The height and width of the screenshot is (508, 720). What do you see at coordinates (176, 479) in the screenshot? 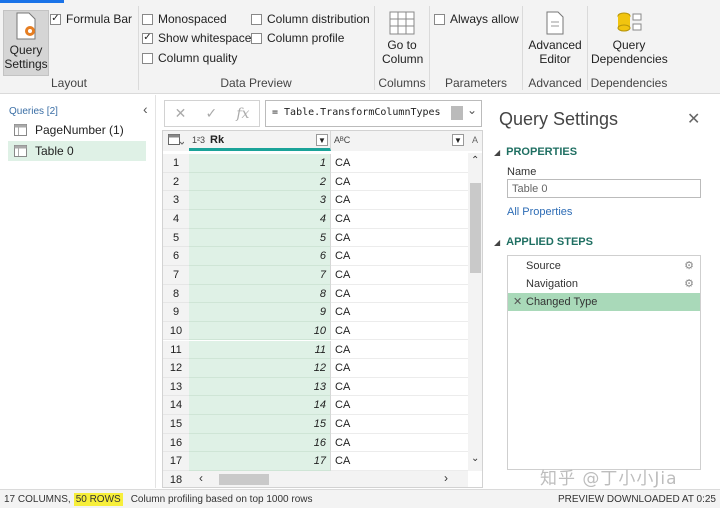
I see `row-number: 18` at bounding box center [176, 479].